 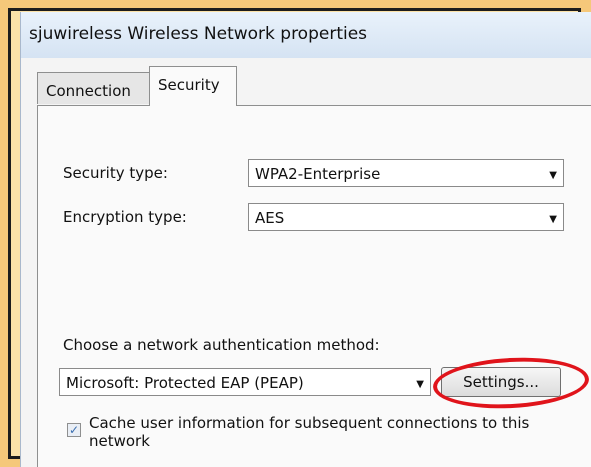 I want to click on encryption-type-value: AES, so click(x=270, y=218).